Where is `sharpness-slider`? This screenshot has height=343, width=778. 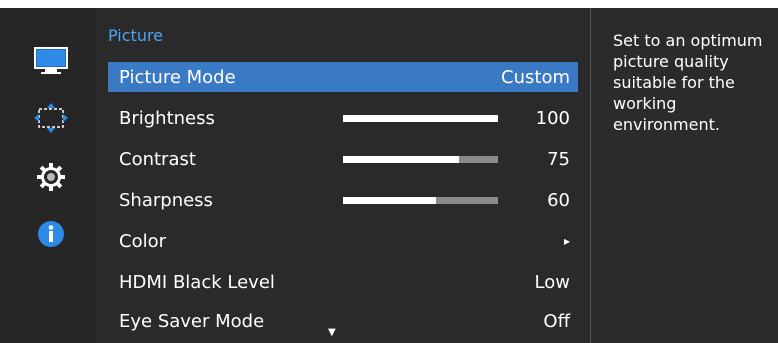
sharpness-slider is located at coordinates (420, 200).